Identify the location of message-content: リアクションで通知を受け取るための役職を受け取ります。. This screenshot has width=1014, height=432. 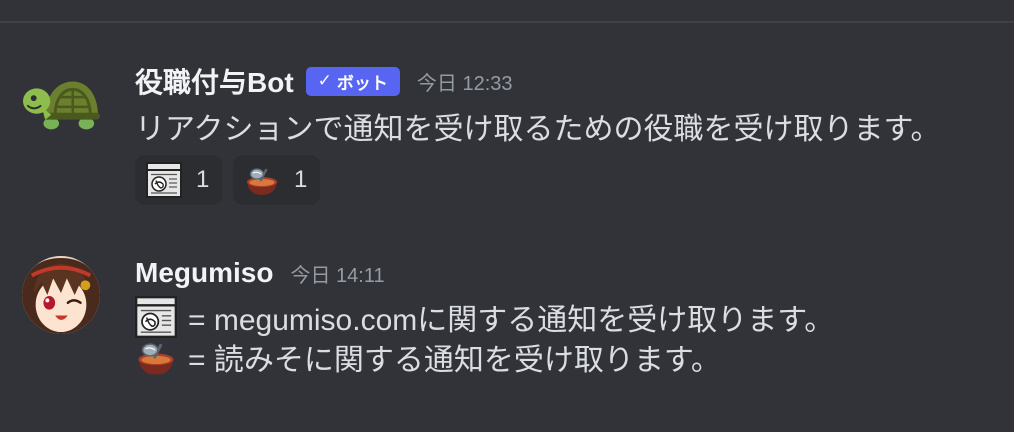
(538, 129).